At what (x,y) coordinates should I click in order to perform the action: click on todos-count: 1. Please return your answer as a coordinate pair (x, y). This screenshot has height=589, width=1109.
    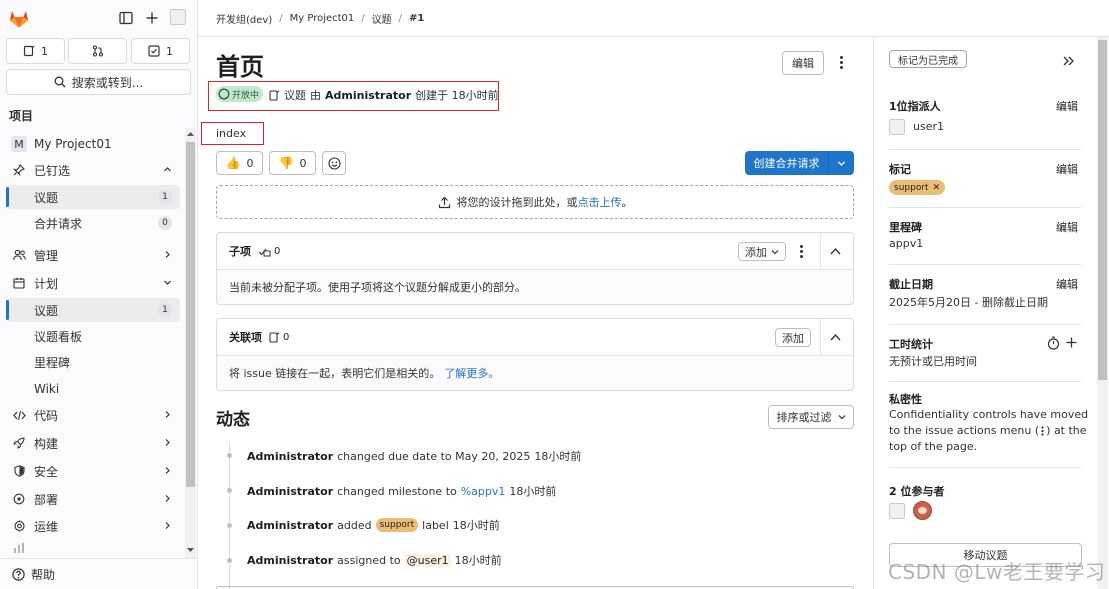
    Looking at the image, I should click on (169, 51).